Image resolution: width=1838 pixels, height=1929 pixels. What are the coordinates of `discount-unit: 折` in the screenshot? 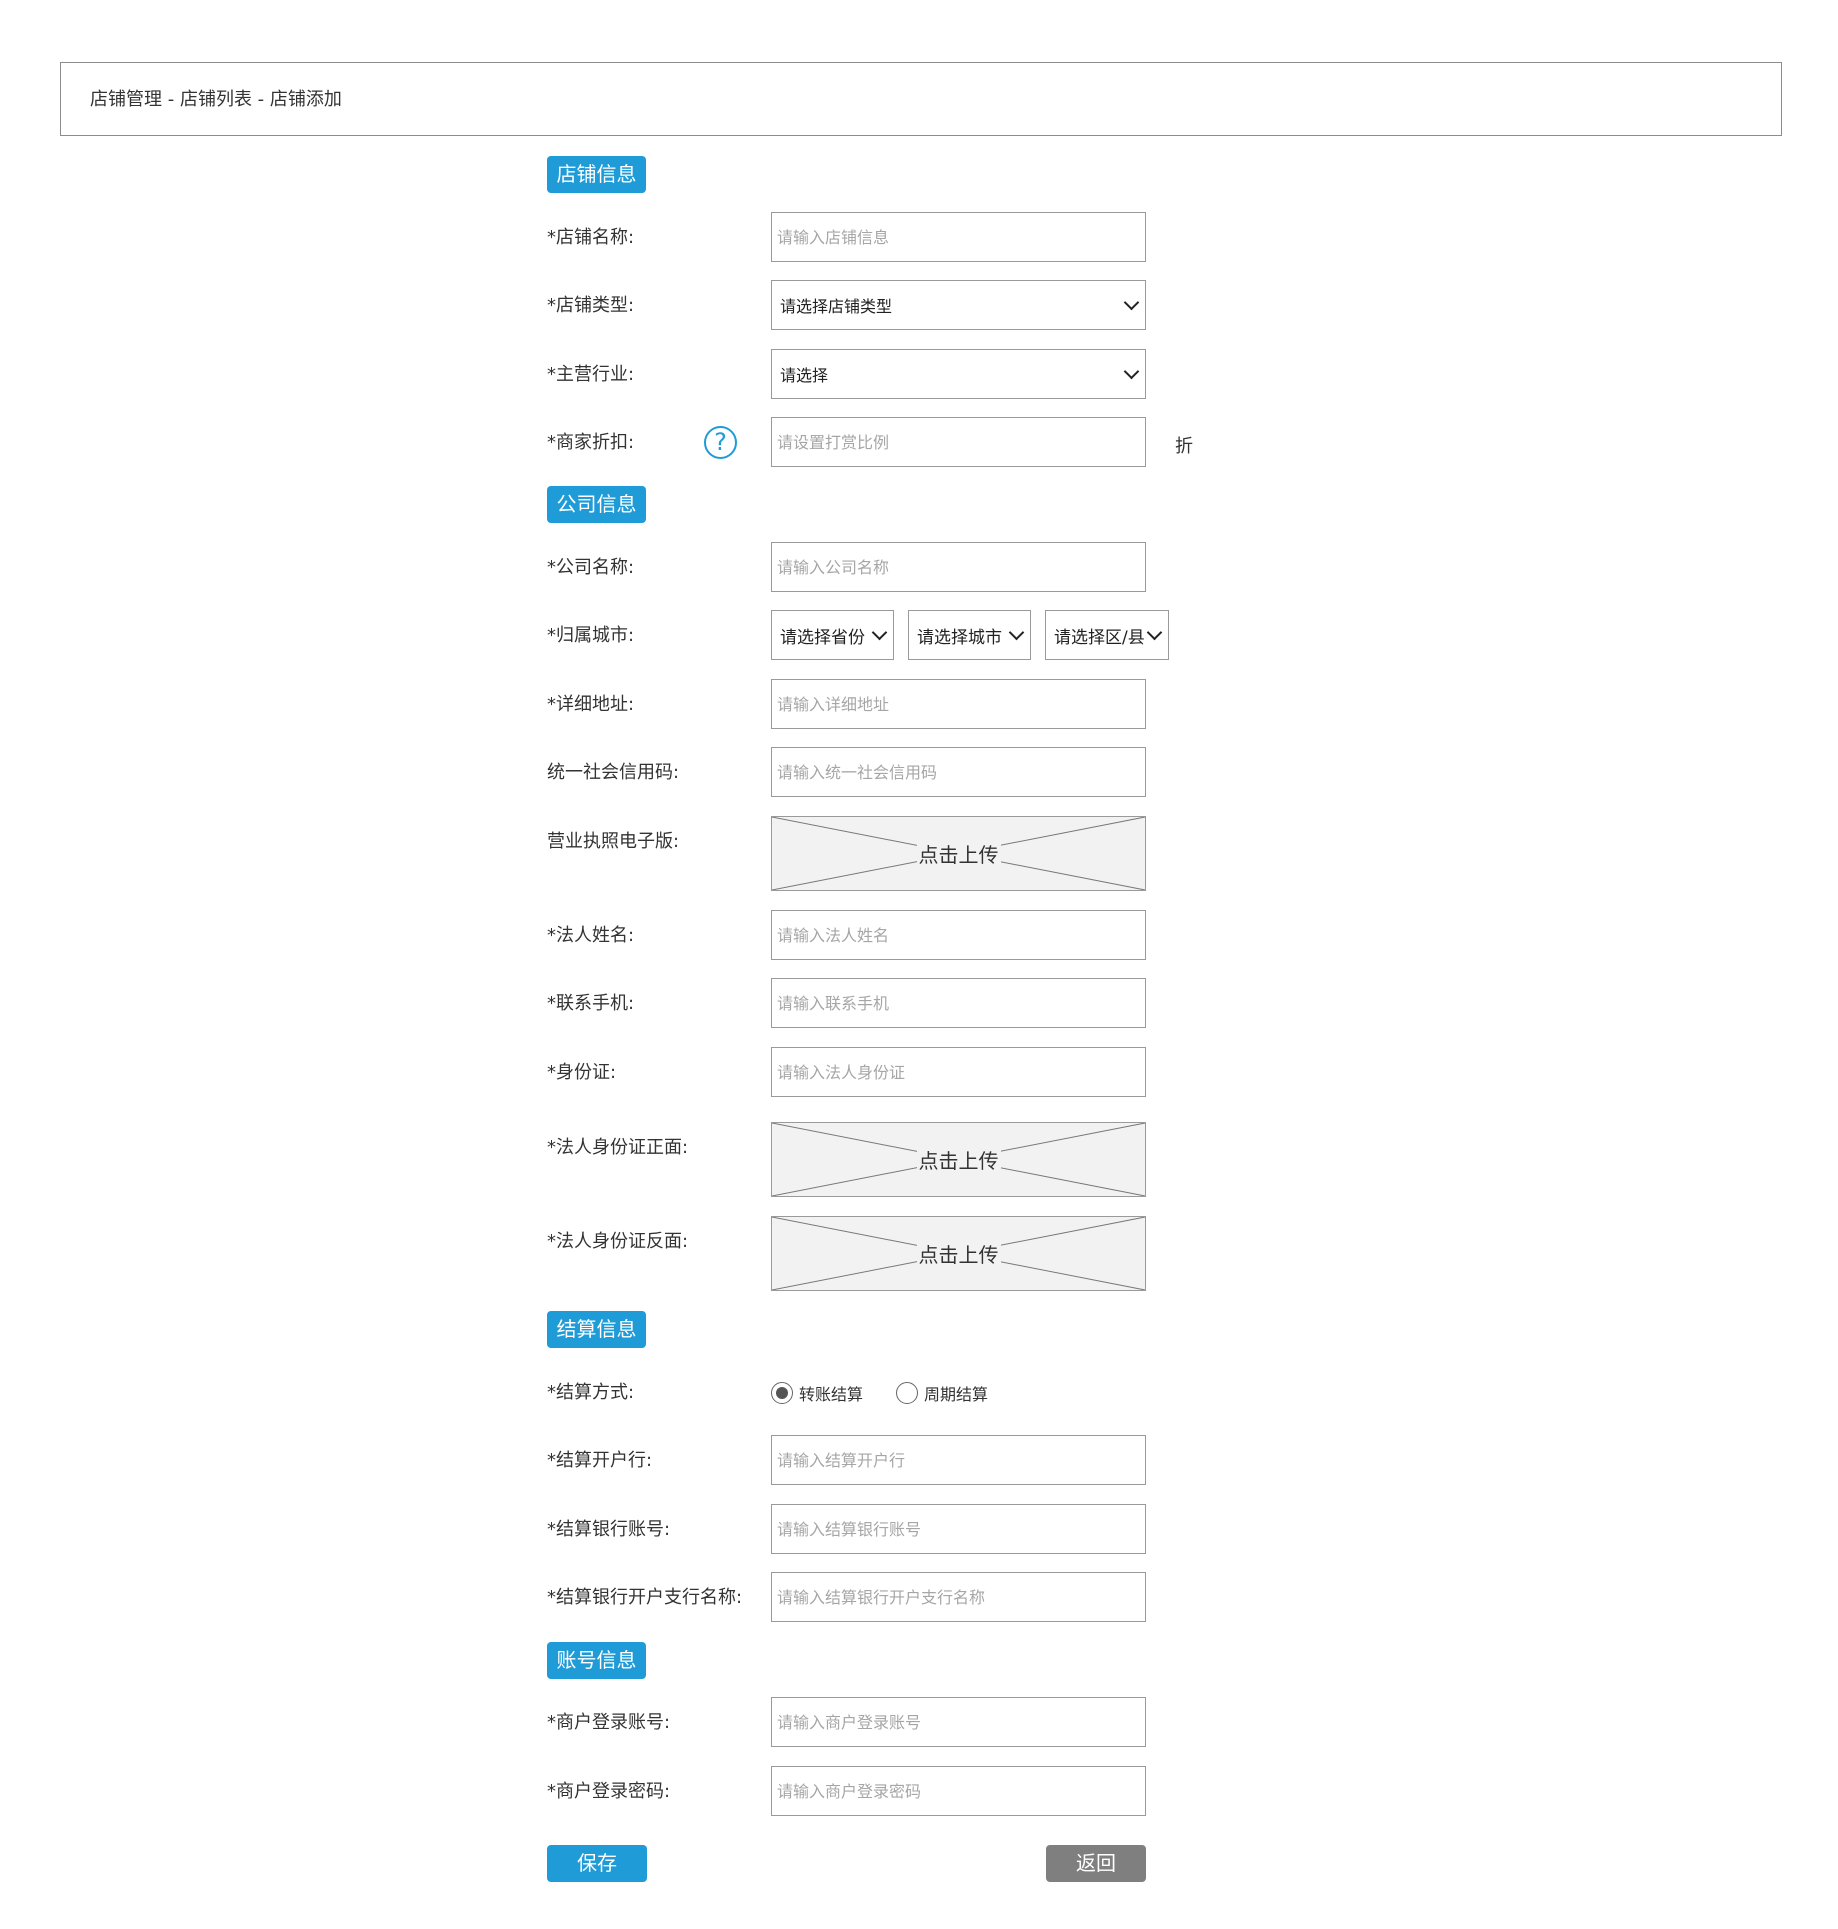 It's located at (1184, 446).